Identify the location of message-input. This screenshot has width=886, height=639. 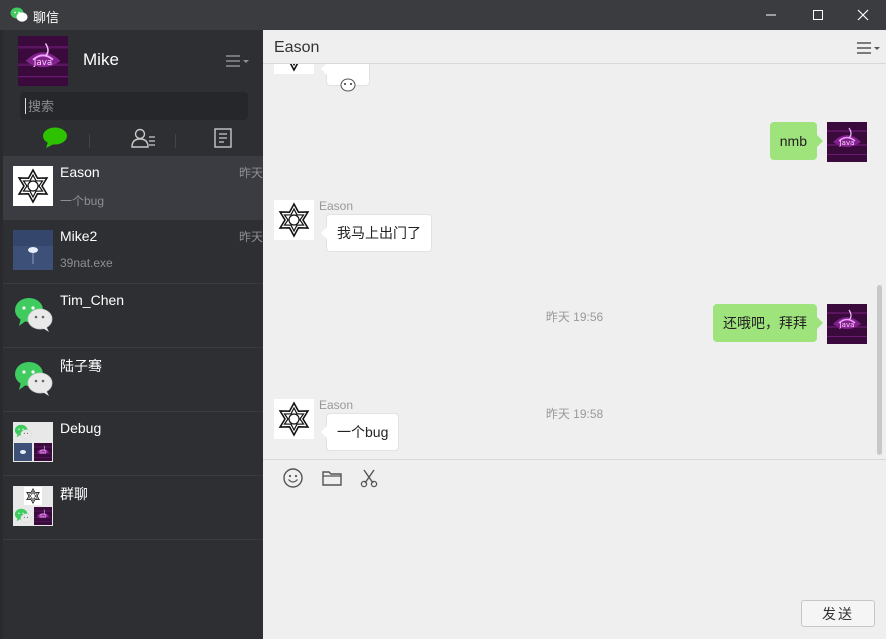
(574, 546).